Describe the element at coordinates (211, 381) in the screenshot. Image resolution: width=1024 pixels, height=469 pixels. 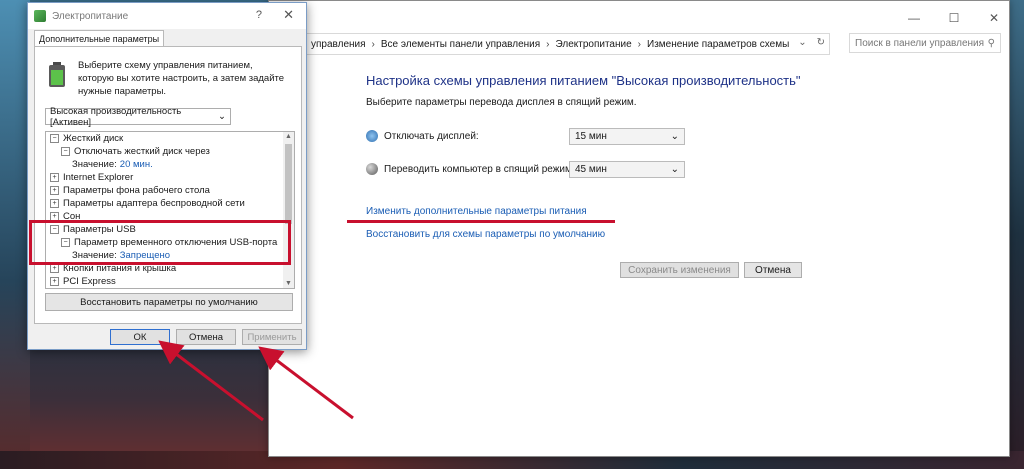
I see `annotation-arrow-ok` at that location.